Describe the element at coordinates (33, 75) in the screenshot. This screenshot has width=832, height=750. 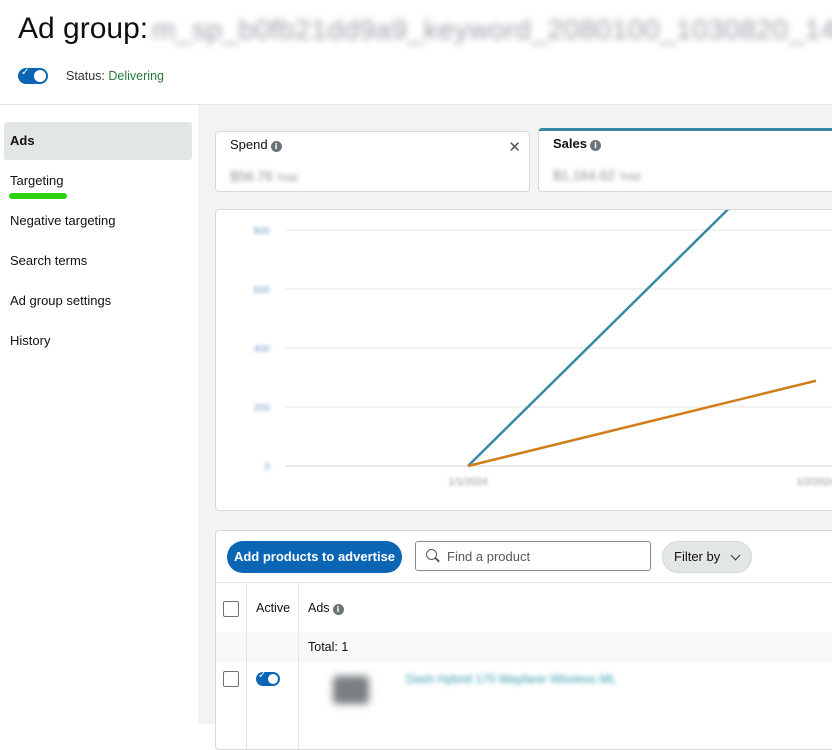
I see `status-toggle: ✓` at that location.